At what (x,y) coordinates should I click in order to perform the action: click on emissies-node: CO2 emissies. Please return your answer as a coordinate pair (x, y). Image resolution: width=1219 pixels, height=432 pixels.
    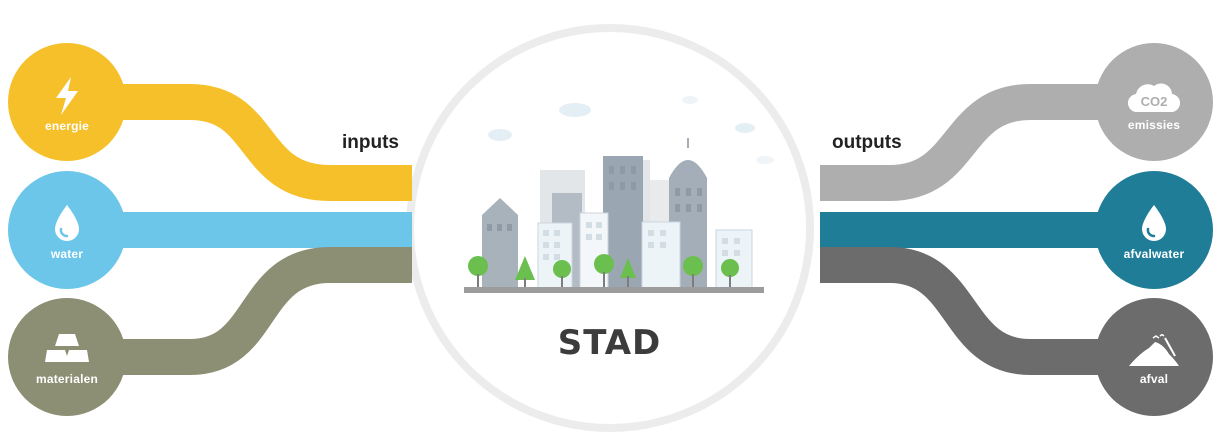
    Looking at the image, I should click on (1154, 102).